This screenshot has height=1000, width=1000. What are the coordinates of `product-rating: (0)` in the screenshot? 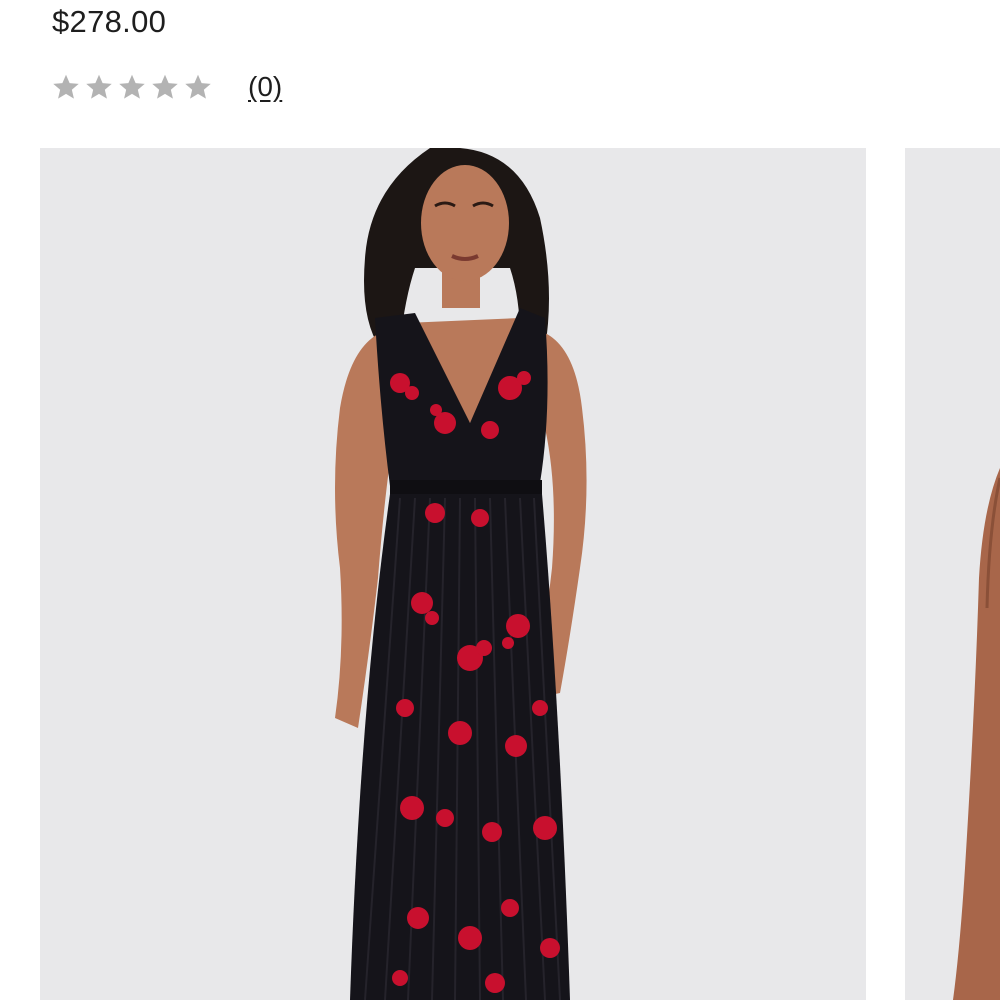 It's located at (167, 87).